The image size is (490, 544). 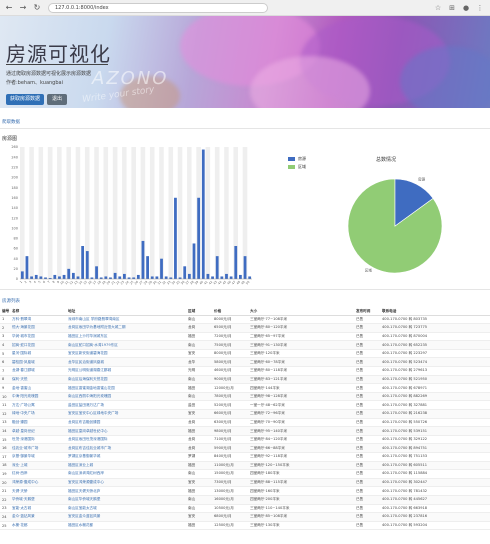 What do you see at coordinates (466, 8) in the screenshot?
I see `profile-icon: ●` at bounding box center [466, 8].